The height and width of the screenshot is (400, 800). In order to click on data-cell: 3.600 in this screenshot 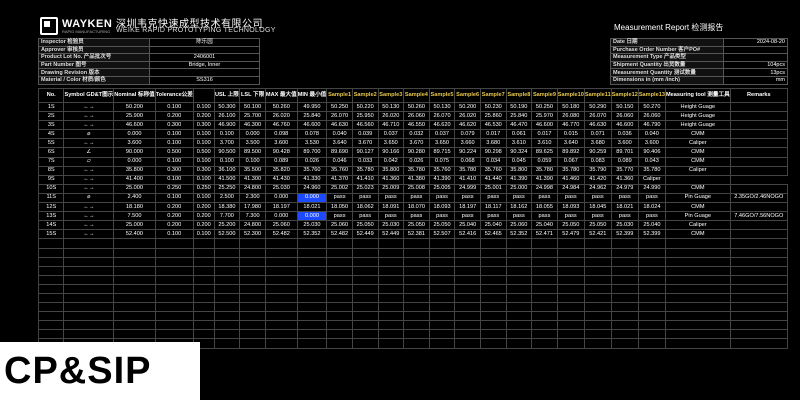, I will do `click(281, 143)`.